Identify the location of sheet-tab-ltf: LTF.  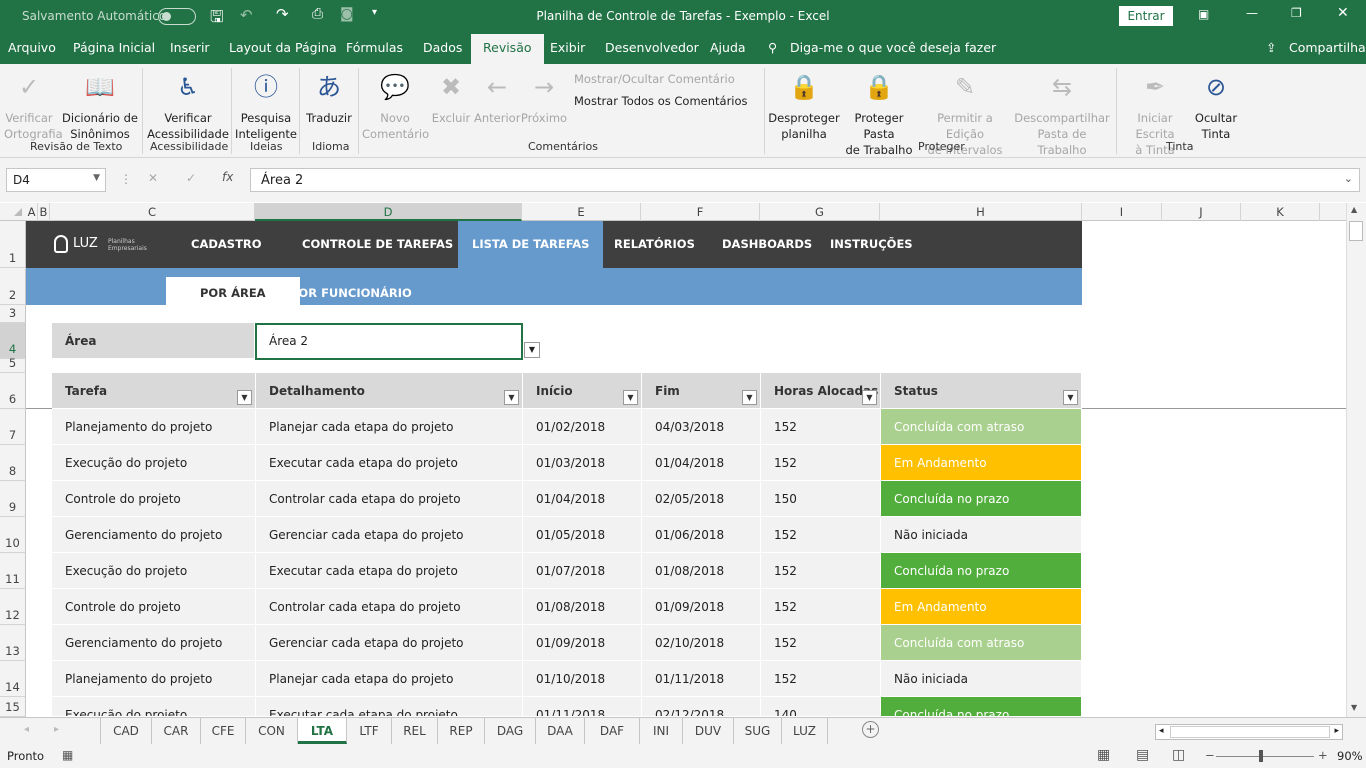
(369, 731).